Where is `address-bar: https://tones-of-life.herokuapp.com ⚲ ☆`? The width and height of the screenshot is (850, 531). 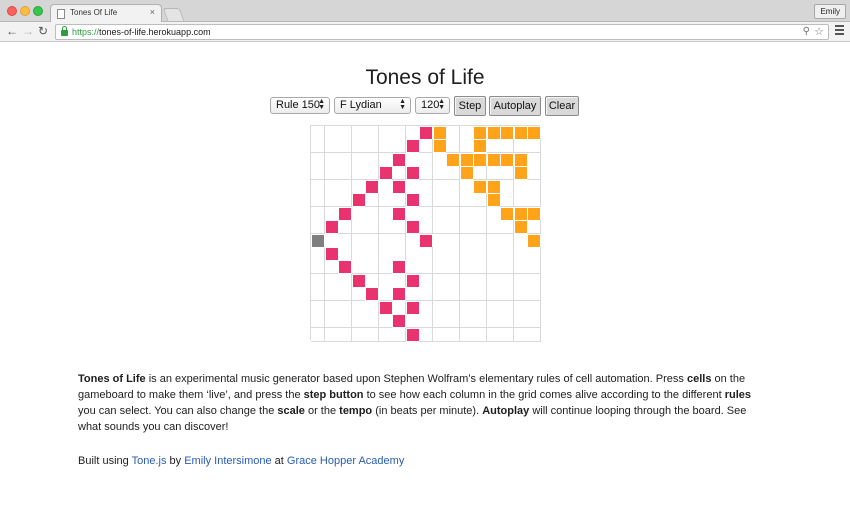 address-bar: https://tones-of-life.herokuapp.com ⚲ ☆ is located at coordinates (442, 32).